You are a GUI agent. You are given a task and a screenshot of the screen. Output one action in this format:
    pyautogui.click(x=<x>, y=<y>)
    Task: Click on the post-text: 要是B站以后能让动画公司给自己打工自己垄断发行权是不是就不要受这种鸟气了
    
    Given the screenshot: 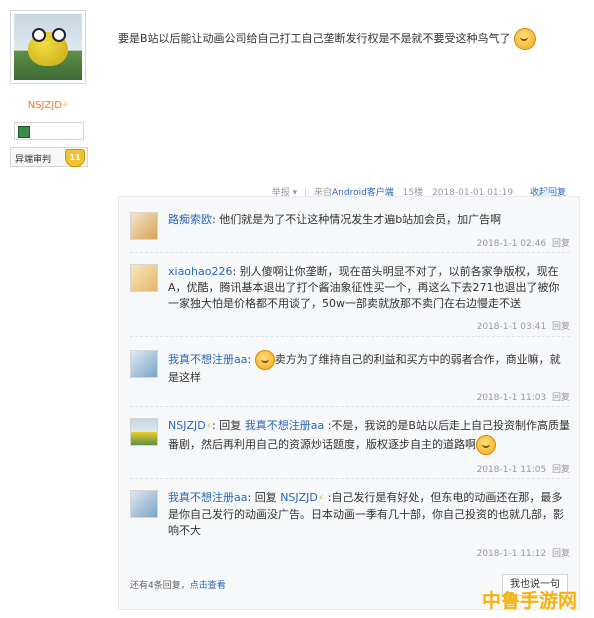 What is the action you would take?
    pyautogui.click(x=314, y=38)
    